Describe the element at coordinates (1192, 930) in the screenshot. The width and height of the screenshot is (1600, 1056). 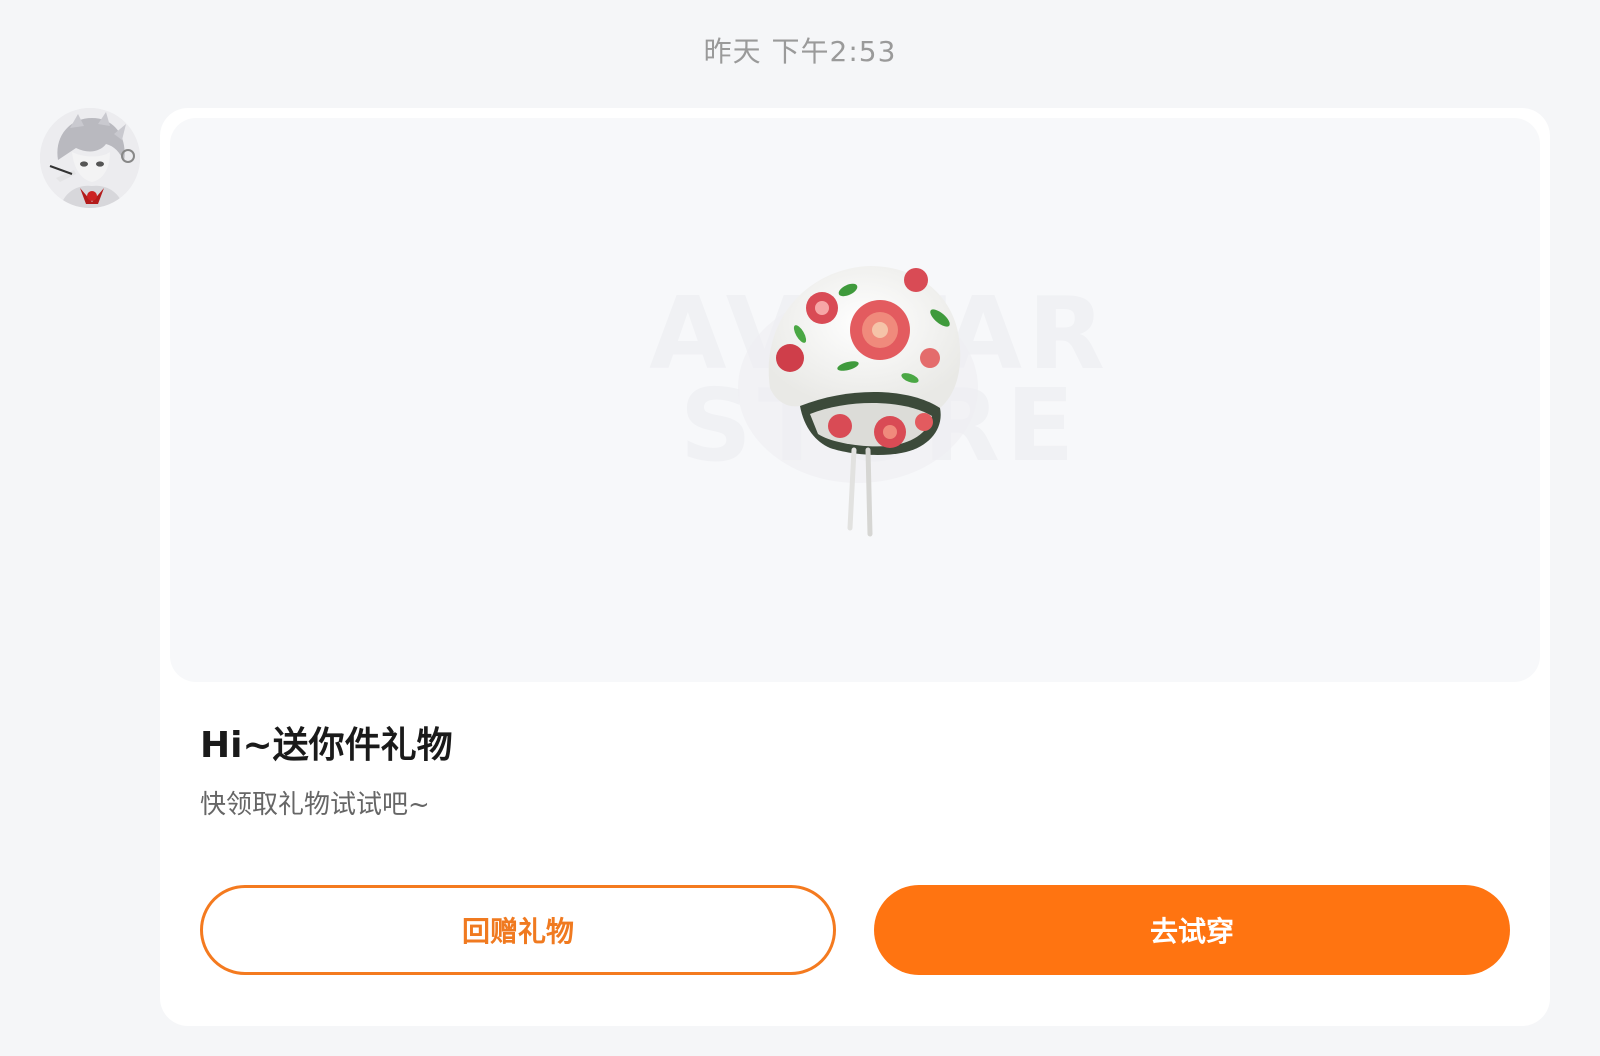
I see `try-on-button: 去试穿` at that location.